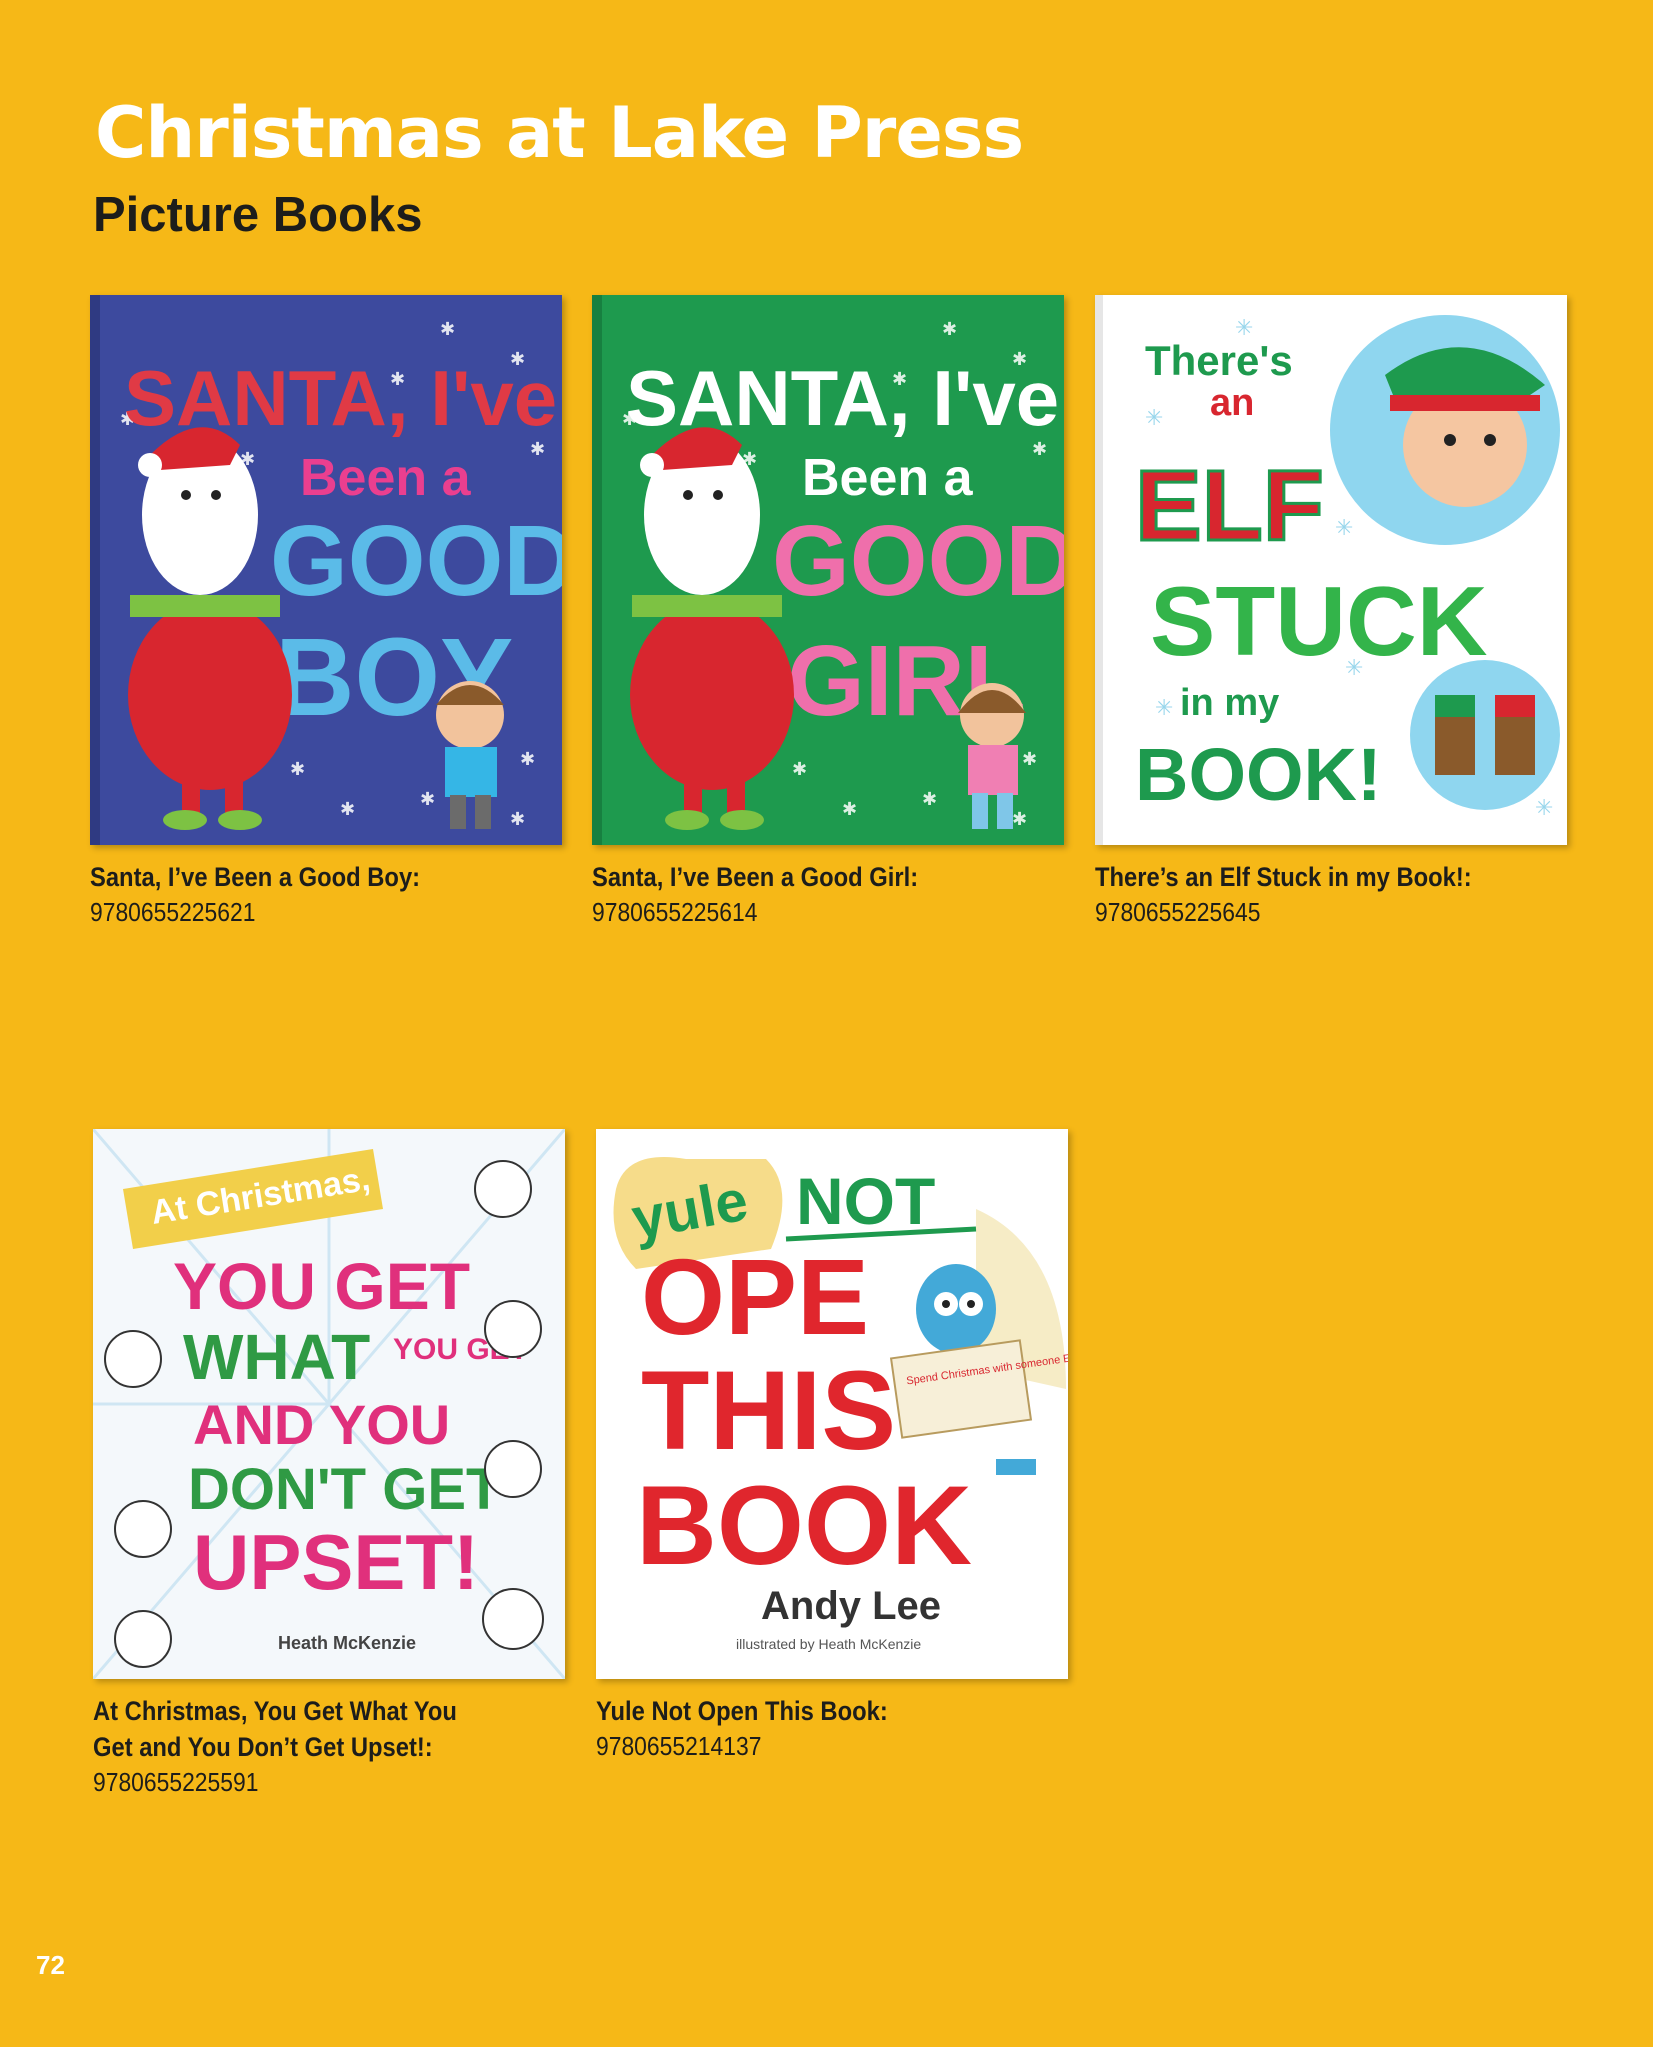 The height and width of the screenshot is (2047, 1653). Describe the element at coordinates (829, 877) in the screenshot. I see `book-title: Santa, I’ve Been a Good Girl:` at that location.